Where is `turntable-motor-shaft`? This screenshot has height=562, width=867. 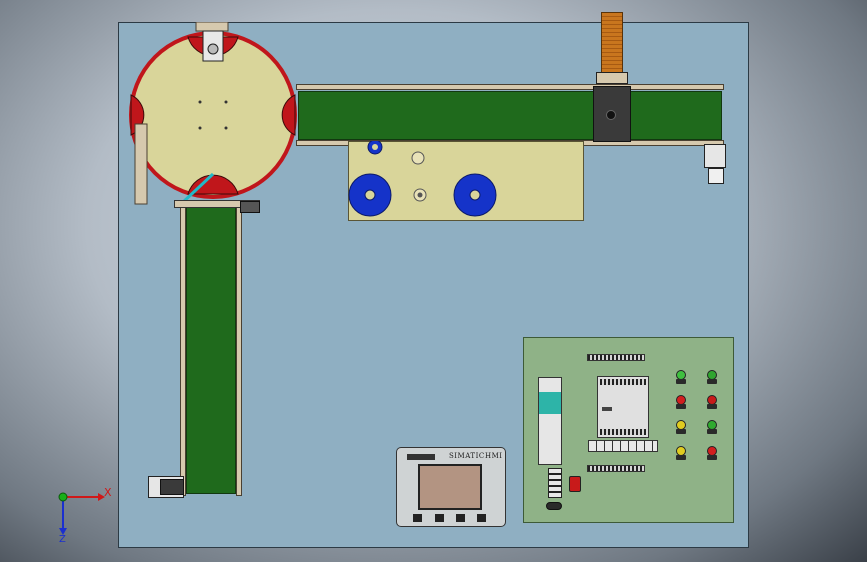
turntable-motor-shaft is located at coordinates (213, 49).